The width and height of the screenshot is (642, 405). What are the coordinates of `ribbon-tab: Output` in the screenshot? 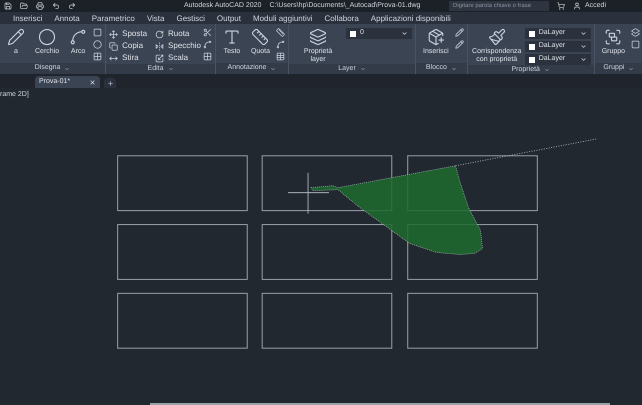 It's located at (229, 18).